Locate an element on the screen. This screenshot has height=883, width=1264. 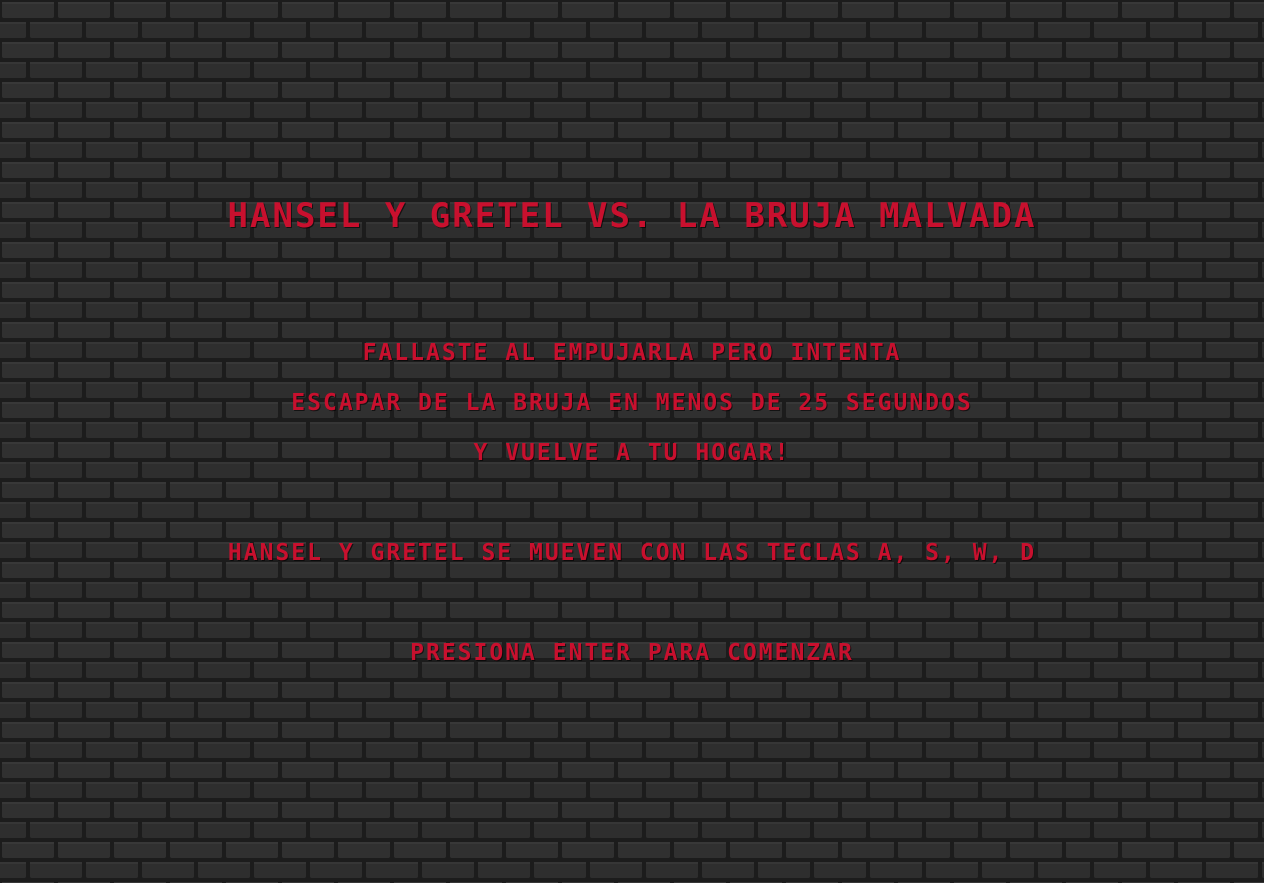
game-title: Hansel y Gretel vs. La Bruja Malvada is located at coordinates (632, 216).